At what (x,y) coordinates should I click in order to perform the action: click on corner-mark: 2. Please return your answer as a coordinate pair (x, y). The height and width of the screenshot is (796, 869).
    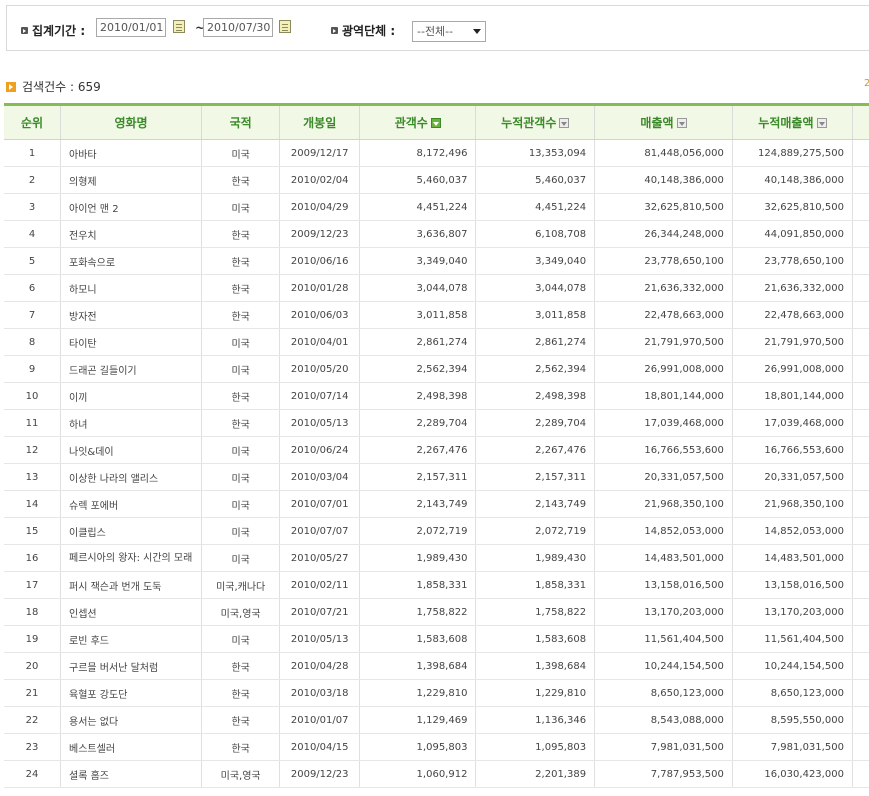
    Looking at the image, I should click on (866, 83).